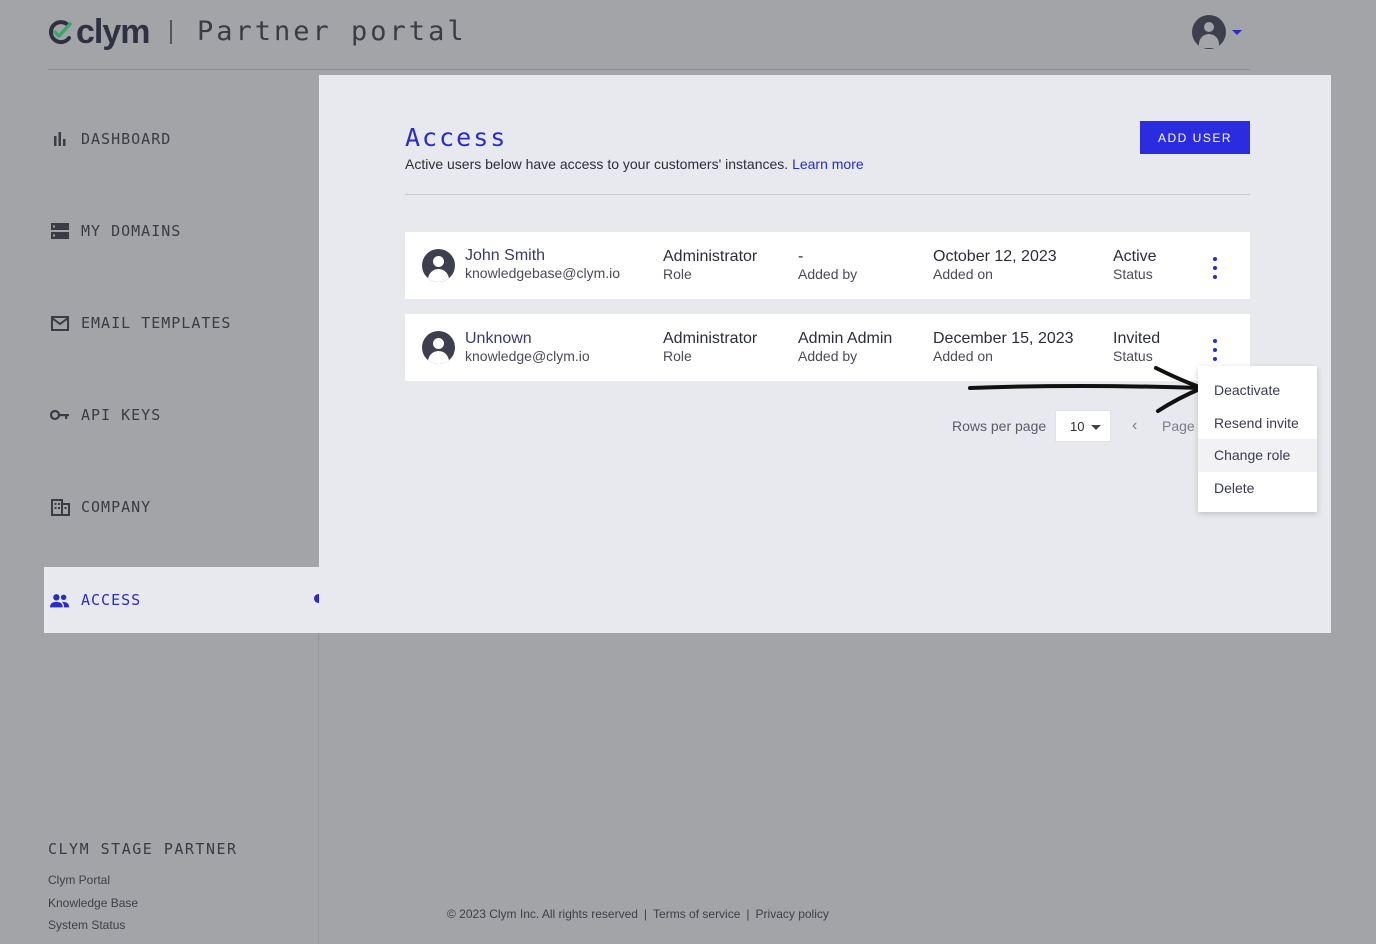 The width and height of the screenshot is (1376, 944). Describe the element at coordinates (93, 903) in the screenshot. I see `link-knowledge-base: Knowledge Base` at that location.